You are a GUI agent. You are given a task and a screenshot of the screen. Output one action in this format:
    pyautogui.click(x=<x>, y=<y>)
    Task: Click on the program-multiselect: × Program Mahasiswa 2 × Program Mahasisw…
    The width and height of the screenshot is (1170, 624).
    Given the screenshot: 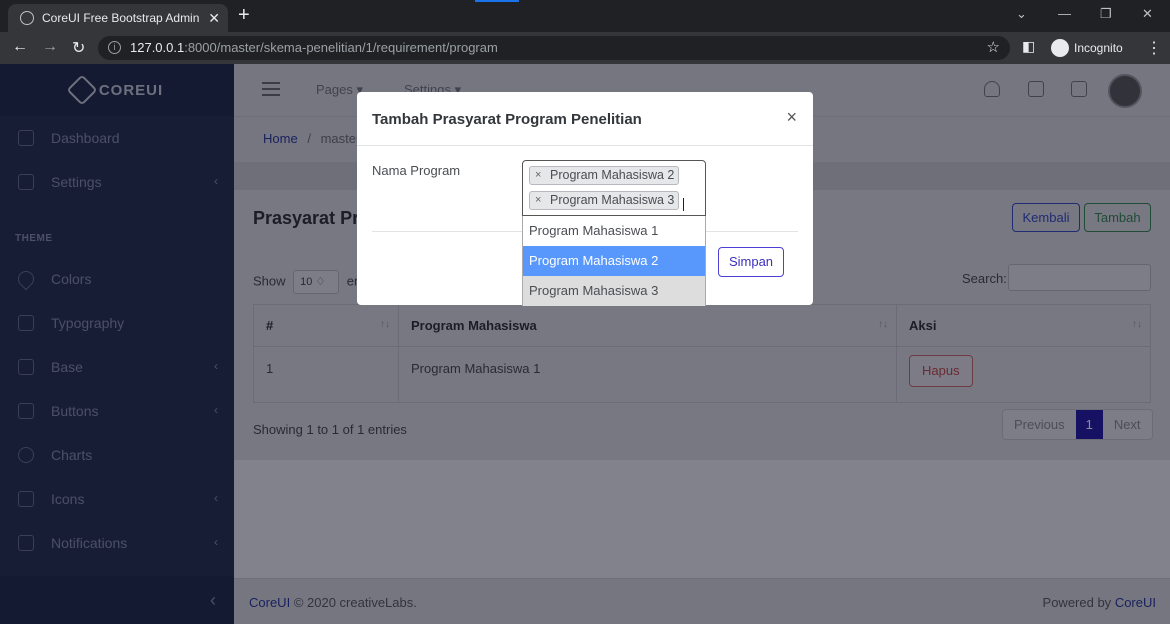 What is the action you would take?
    pyautogui.click(x=614, y=188)
    